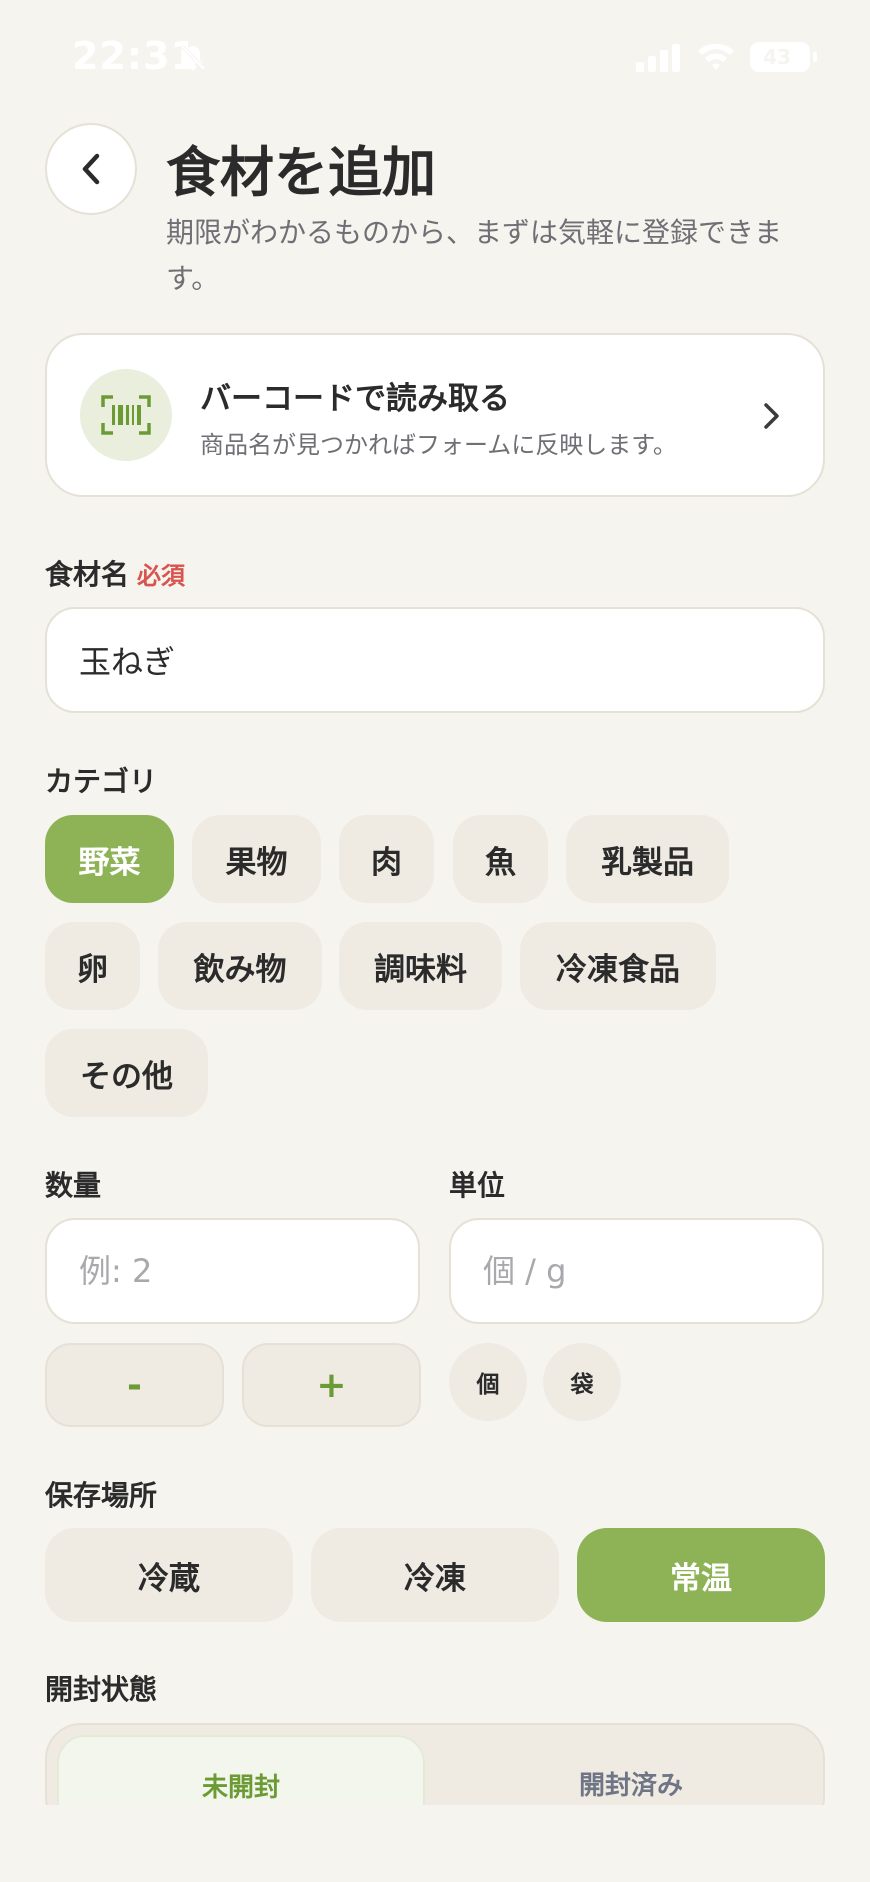 This screenshot has height=1882, width=870. I want to click on battery-level: 43, so click(777, 57).